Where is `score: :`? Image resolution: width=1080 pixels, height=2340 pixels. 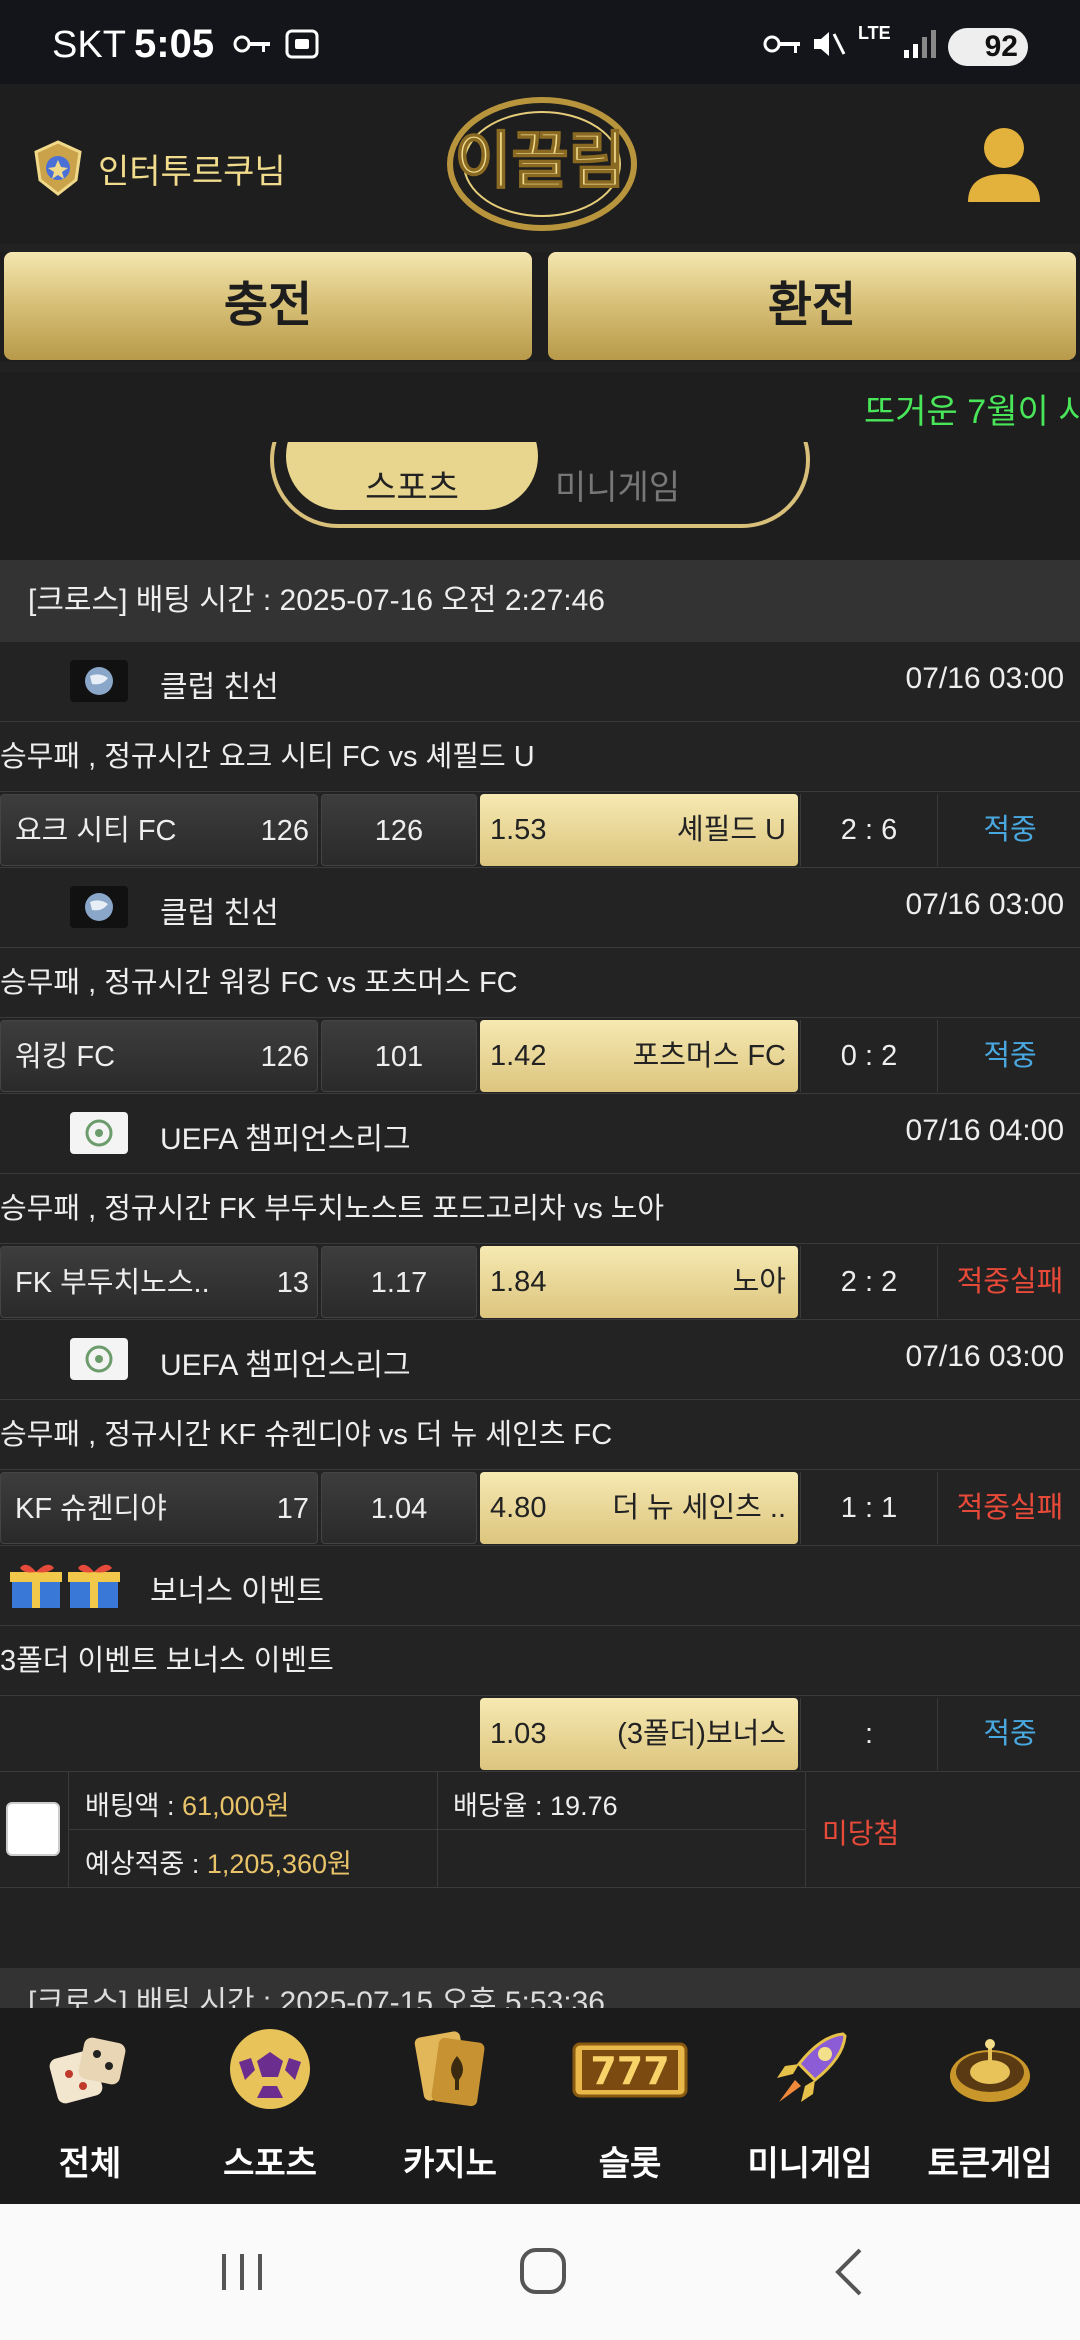
score: : is located at coordinates (869, 1734).